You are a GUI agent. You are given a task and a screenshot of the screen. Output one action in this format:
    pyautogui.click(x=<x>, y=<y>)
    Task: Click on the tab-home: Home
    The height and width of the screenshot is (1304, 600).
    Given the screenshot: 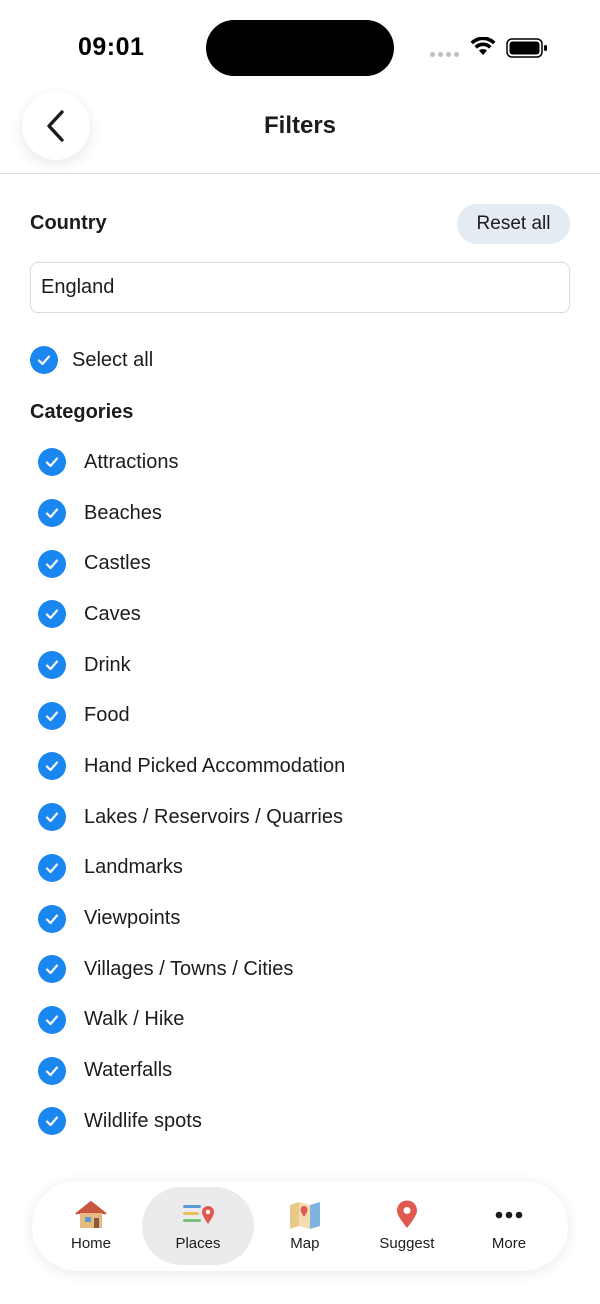 What is the action you would take?
    pyautogui.click(x=91, y=1226)
    